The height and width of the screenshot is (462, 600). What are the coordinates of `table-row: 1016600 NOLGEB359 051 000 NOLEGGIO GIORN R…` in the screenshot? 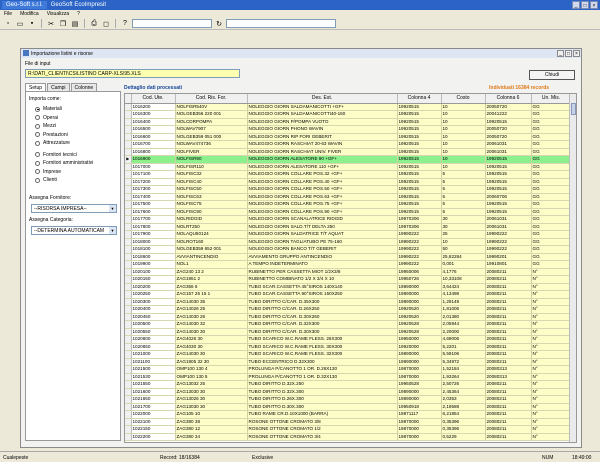 It's located at (348, 137).